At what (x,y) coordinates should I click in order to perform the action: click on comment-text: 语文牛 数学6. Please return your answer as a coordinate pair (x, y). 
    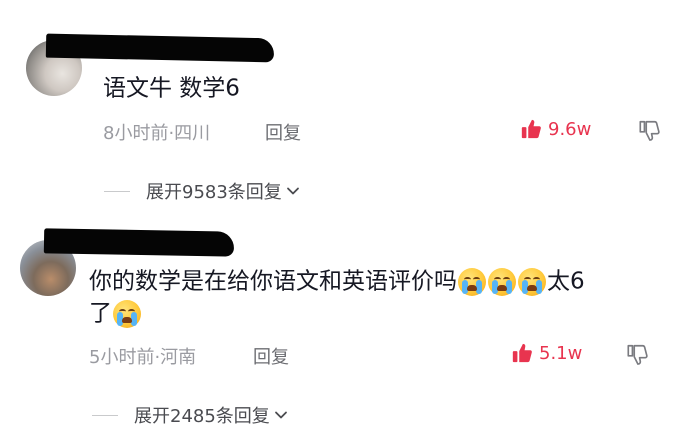
    Looking at the image, I should click on (171, 88).